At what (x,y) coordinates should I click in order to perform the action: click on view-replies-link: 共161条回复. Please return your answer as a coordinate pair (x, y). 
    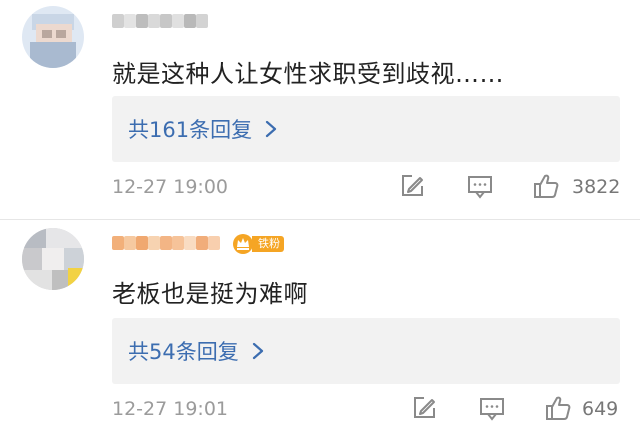
    Looking at the image, I should click on (204, 129).